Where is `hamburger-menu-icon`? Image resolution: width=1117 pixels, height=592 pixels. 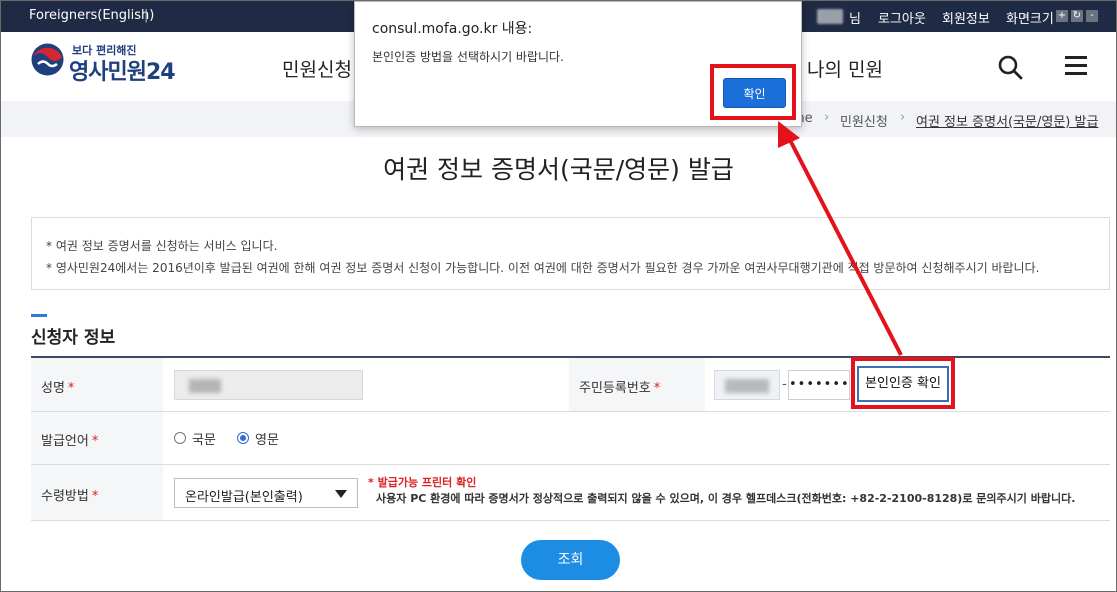 hamburger-menu-icon is located at coordinates (1076, 66).